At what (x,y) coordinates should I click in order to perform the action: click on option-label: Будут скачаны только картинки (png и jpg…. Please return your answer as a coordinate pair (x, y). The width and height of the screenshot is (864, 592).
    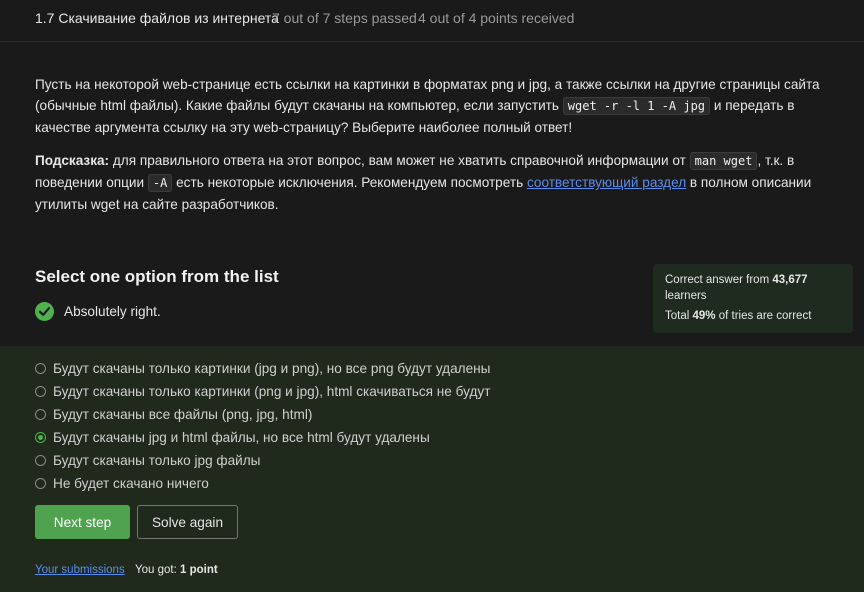
    Looking at the image, I should click on (272, 391).